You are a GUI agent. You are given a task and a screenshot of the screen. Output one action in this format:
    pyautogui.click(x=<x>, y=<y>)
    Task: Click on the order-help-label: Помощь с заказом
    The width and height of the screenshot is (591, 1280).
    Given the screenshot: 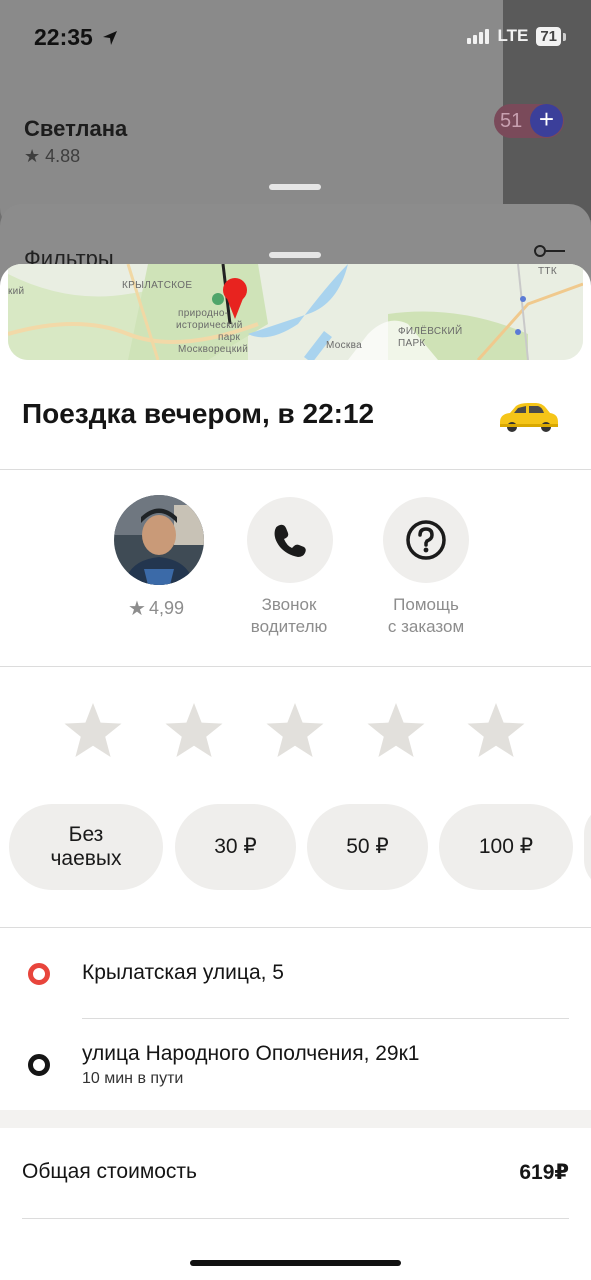 What is the action you would take?
    pyautogui.click(x=426, y=615)
    